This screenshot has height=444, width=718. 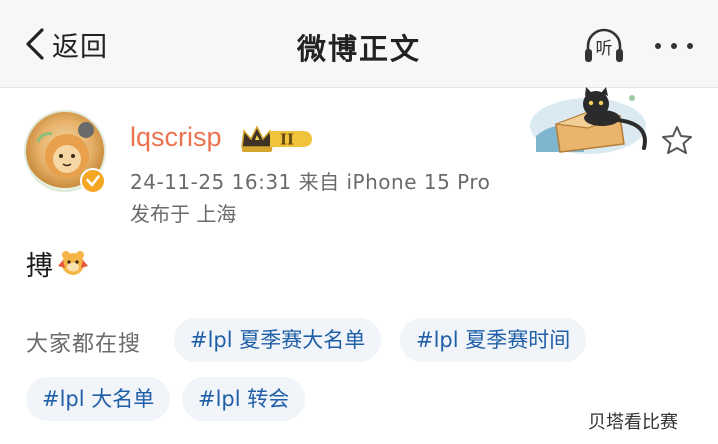 I want to click on vip-level-text: II, so click(x=287, y=140).